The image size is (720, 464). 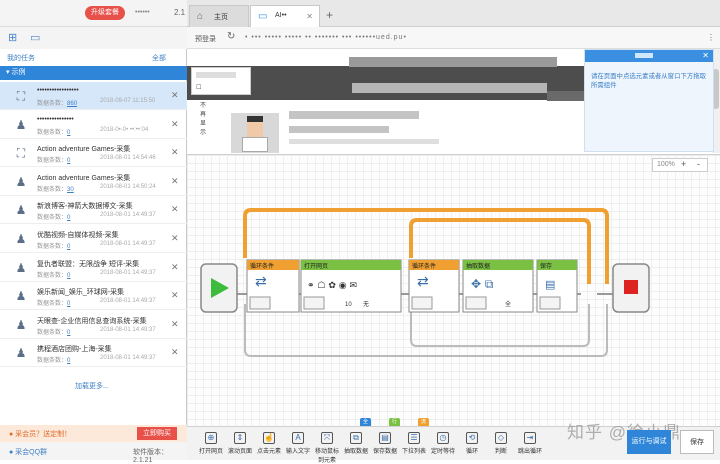 What do you see at coordinates (159, 58) in the screenshot?
I see `task-filter: 全部` at bounding box center [159, 58].